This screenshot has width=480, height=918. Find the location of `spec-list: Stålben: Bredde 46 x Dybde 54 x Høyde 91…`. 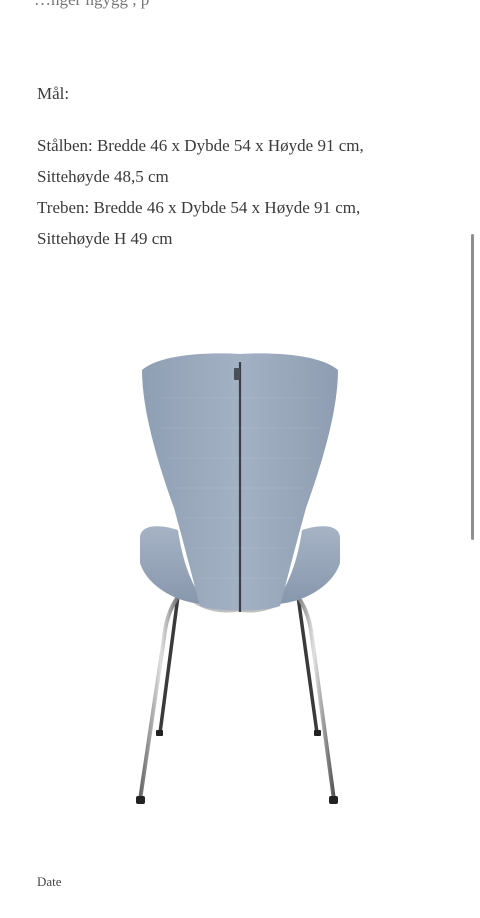

spec-list: Stålben: Bredde 46 x Dybde 54 x Høyde 91… is located at coordinates (247, 192).